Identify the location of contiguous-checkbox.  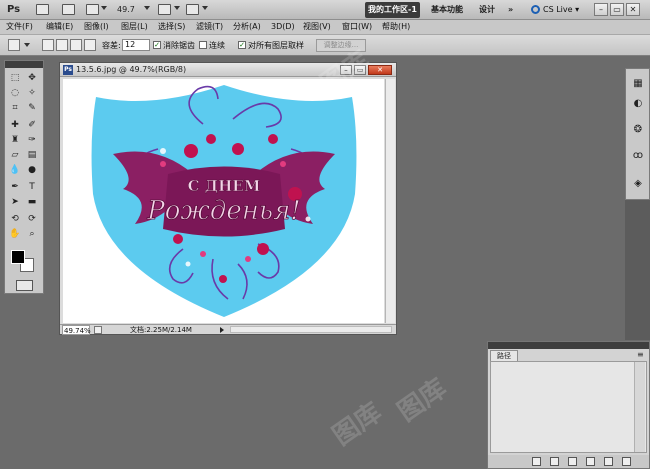
(203, 45).